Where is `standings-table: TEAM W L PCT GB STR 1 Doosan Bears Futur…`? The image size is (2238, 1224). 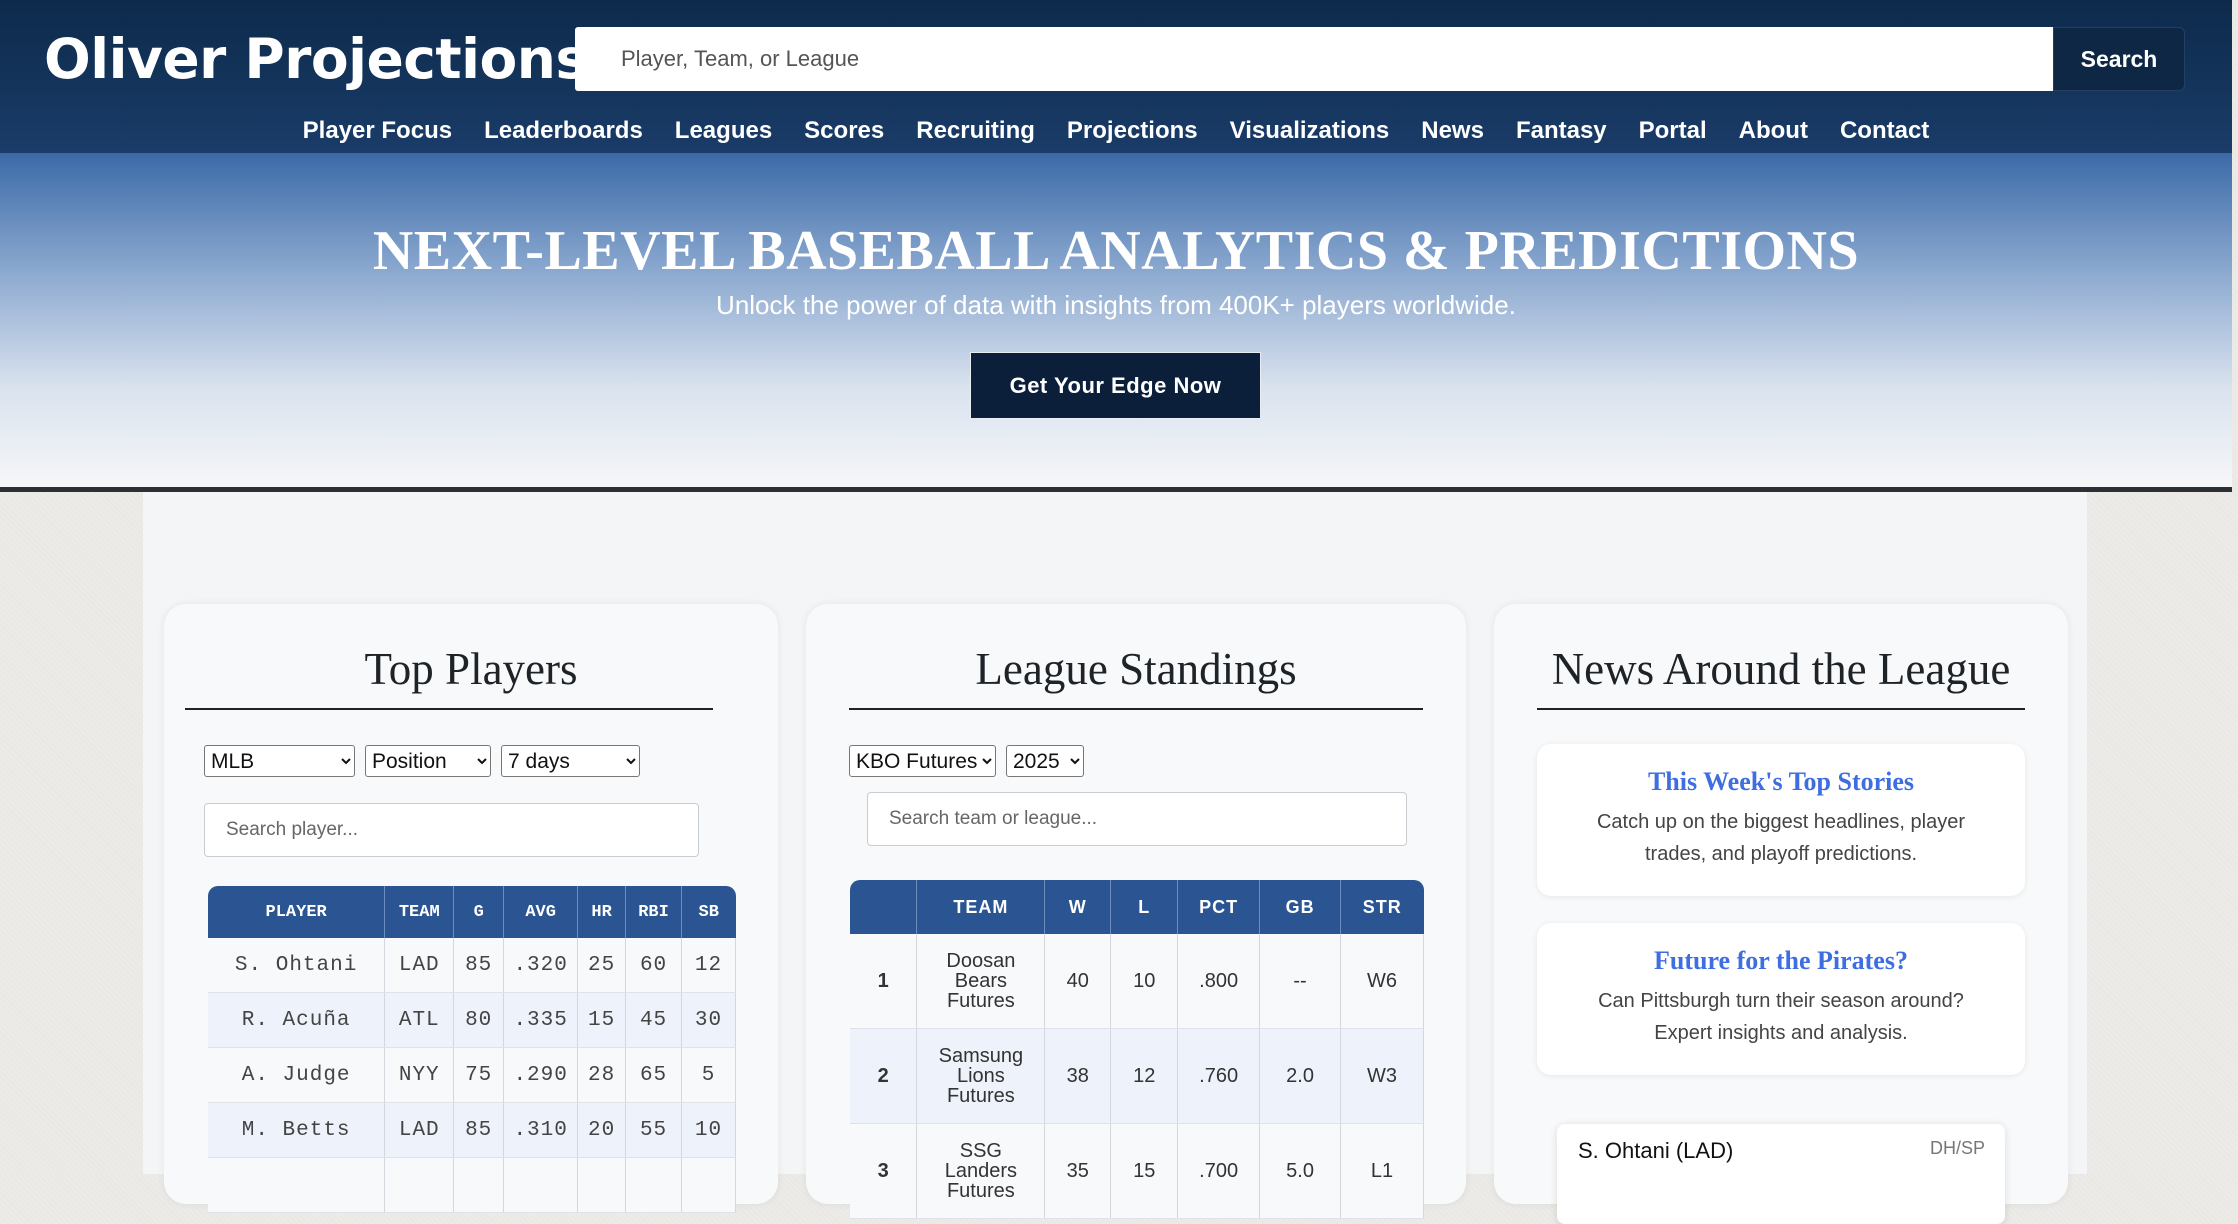 standings-table: TEAM W L PCT GB STR 1 Doosan Bears Futur… is located at coordinates (1137, 1049).